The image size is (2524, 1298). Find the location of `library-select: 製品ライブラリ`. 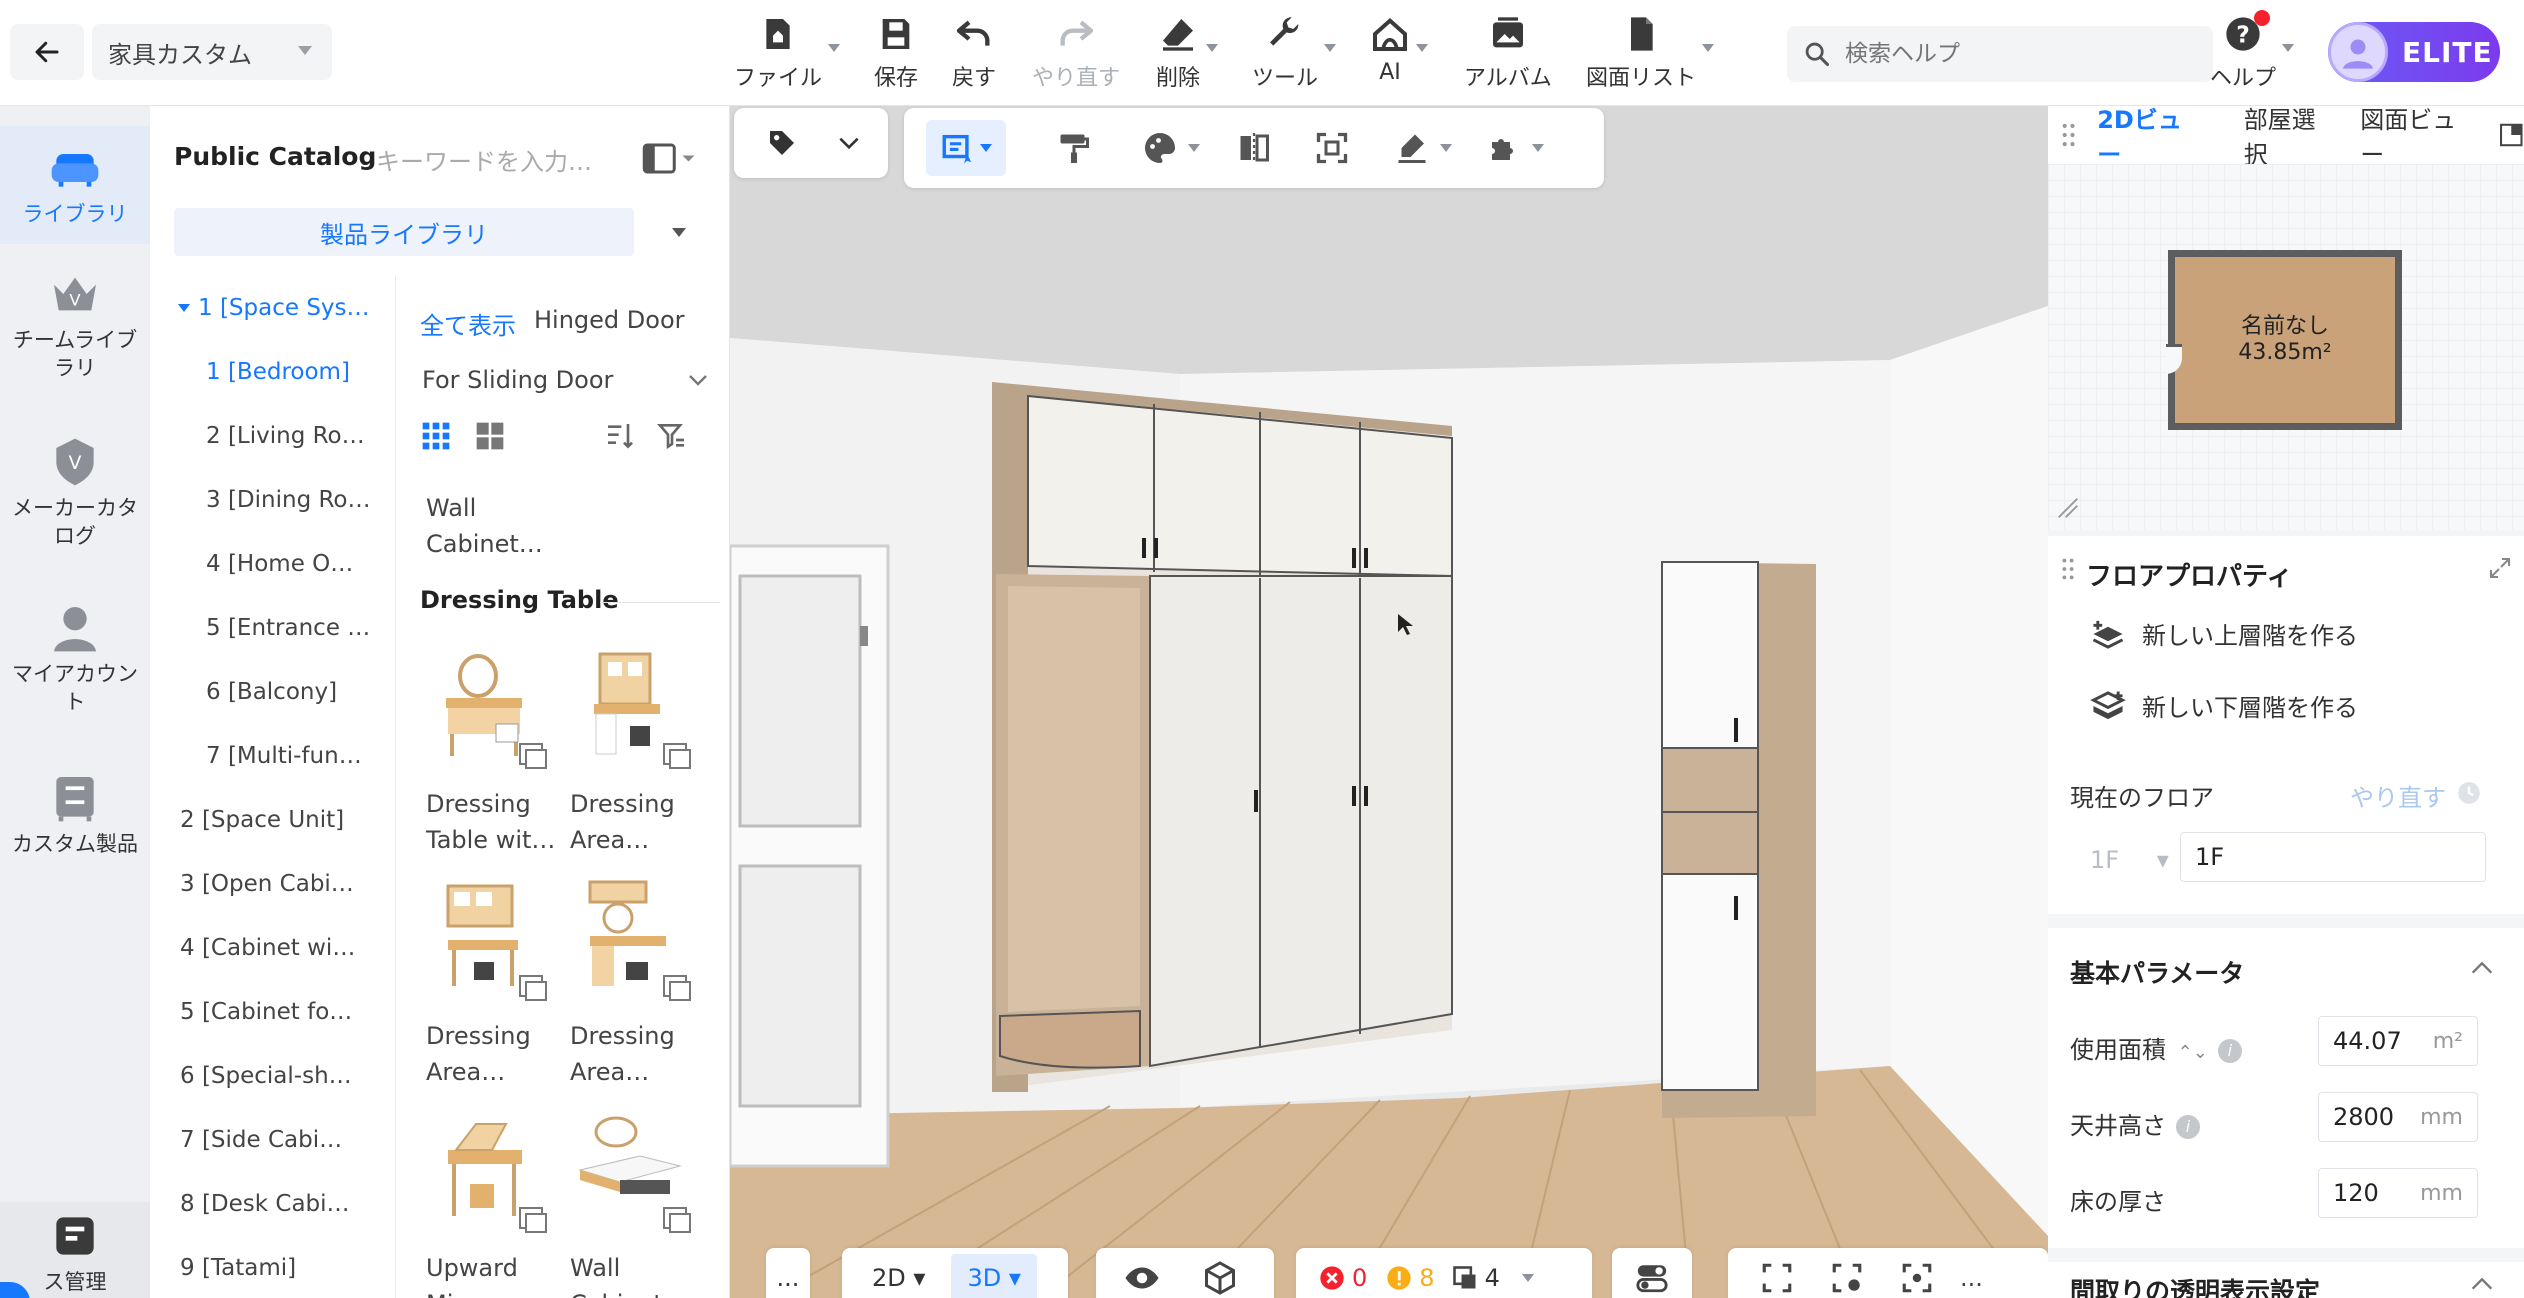

library-select: 製品ライブラリ is located at coordinates (404, 232).